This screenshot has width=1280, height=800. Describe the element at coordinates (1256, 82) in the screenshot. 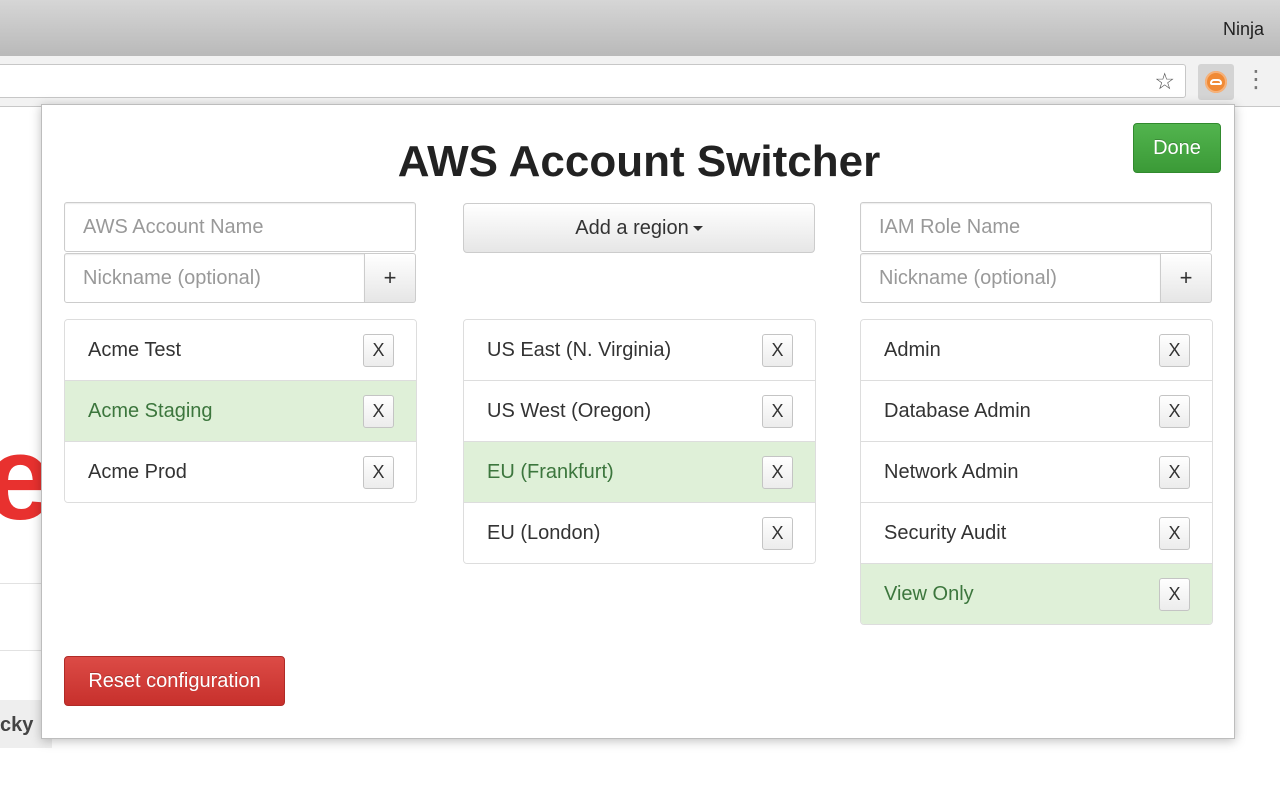

I see `kebab-menu-icon: ⋮` at that location.